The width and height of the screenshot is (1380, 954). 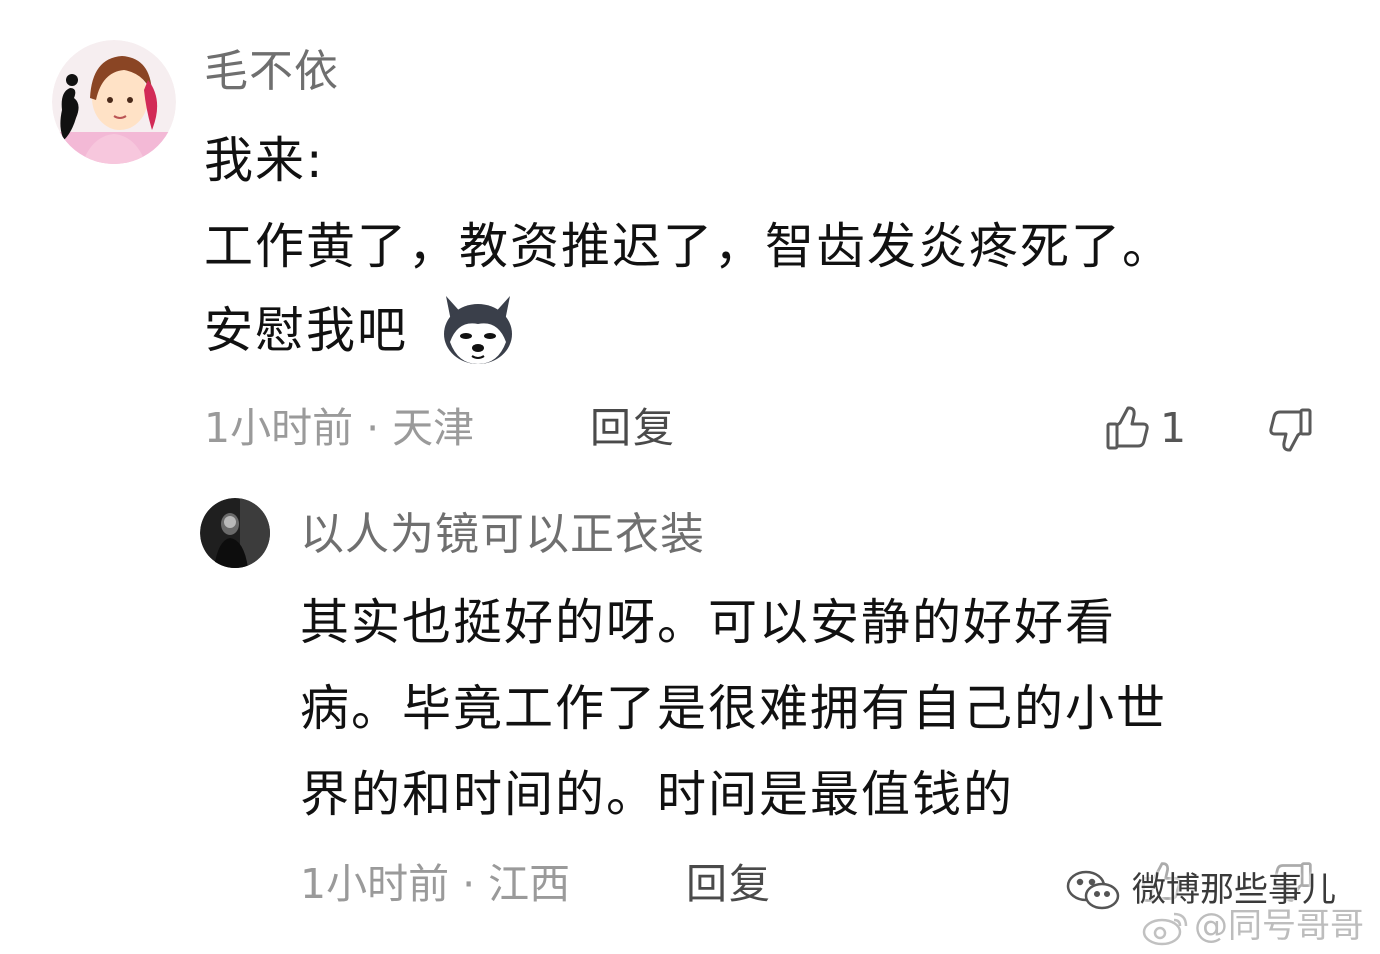 What do you see at coordinates (264, 160) in the screenshot?
I see `comment-text-line: 我来:` at bounding box center [264, 160].